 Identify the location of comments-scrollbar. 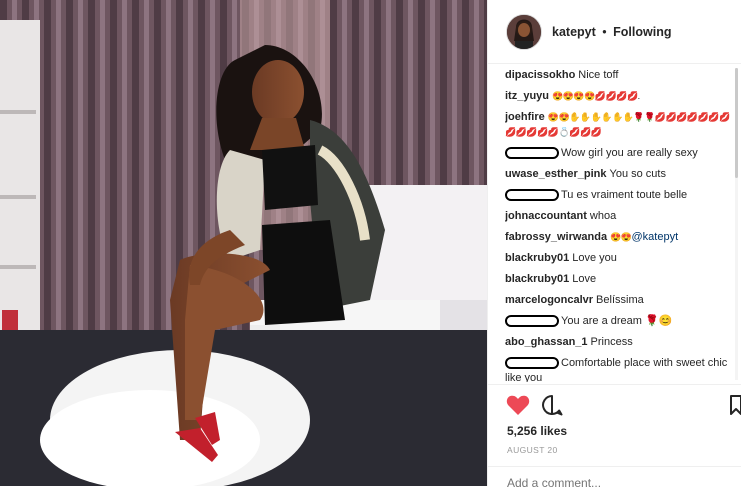
(736, 224).